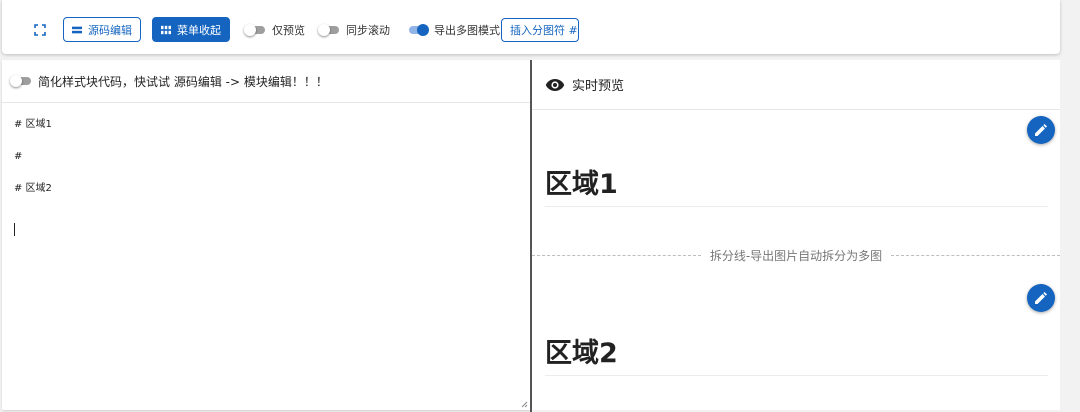  I want to click on source-edit-label: 源码编辑, so click(110, 30).